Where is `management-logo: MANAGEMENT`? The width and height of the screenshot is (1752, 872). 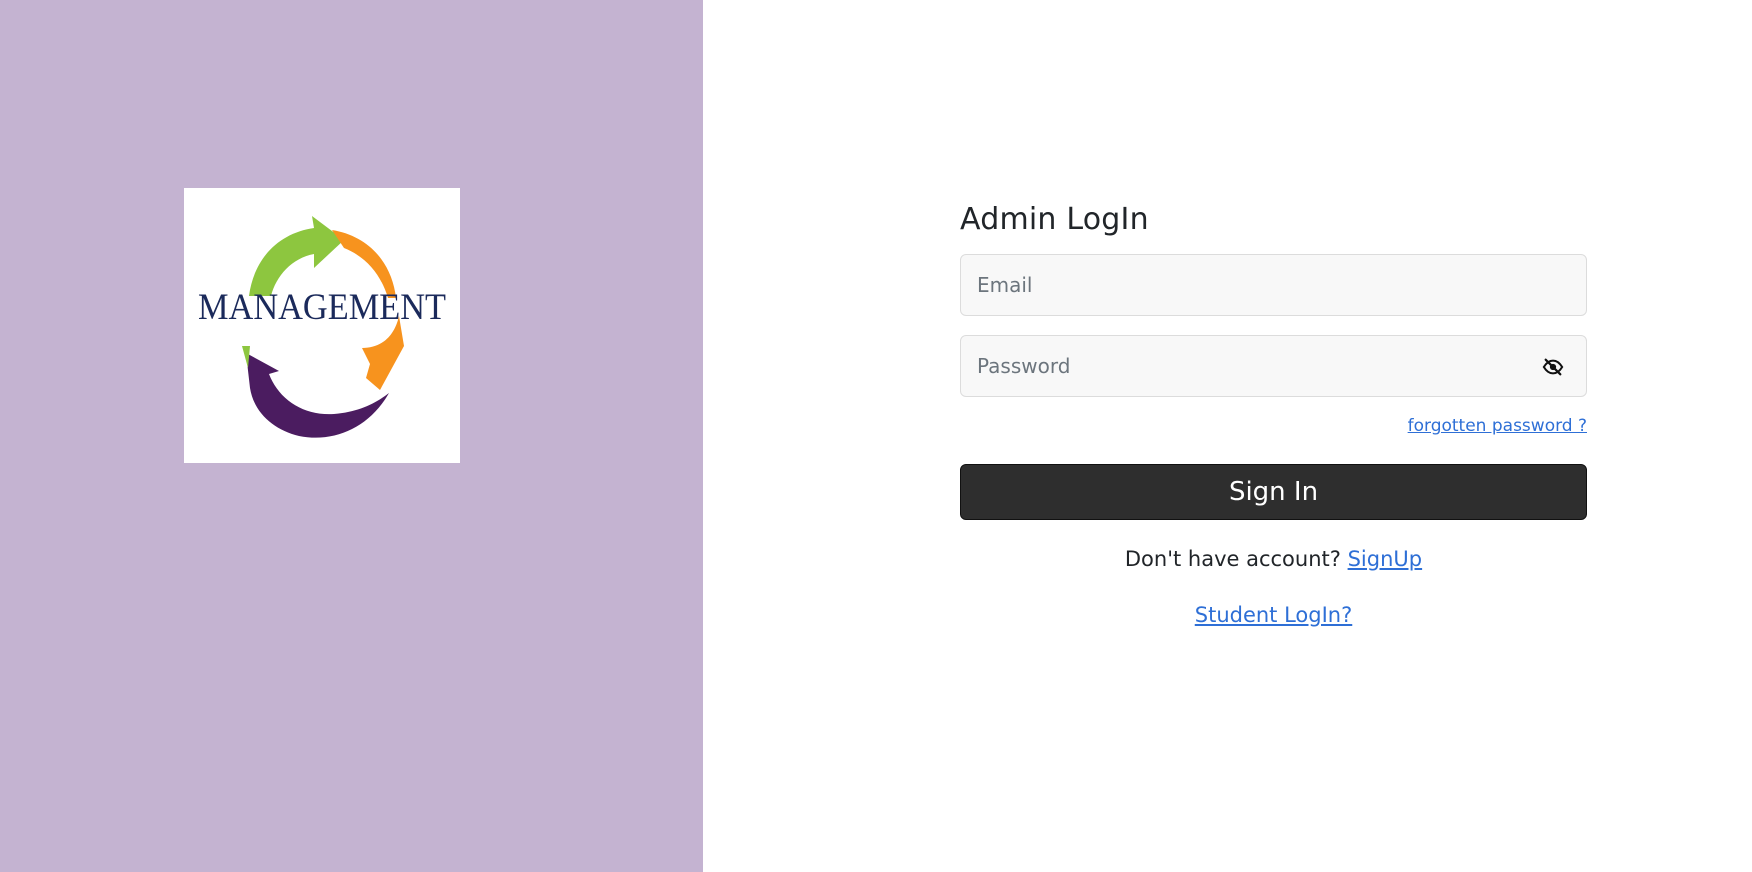
management-logo: MANAGEMENT is located at coordinates (322, 325).